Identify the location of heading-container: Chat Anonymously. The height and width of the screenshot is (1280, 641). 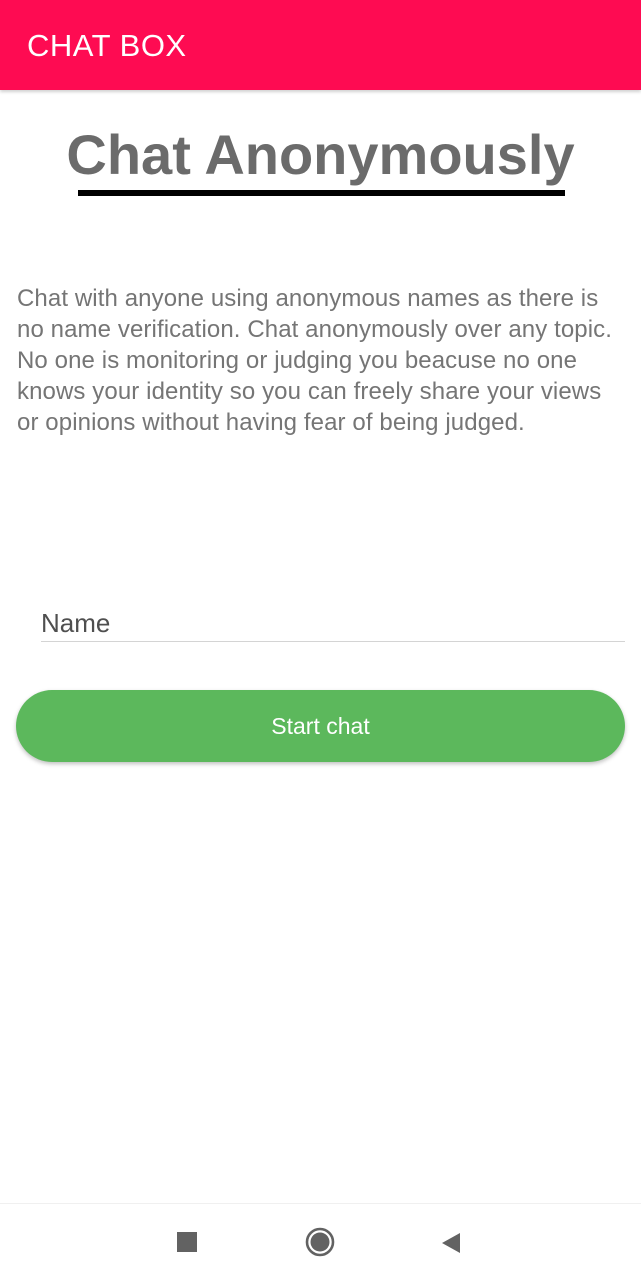
(320, 155).